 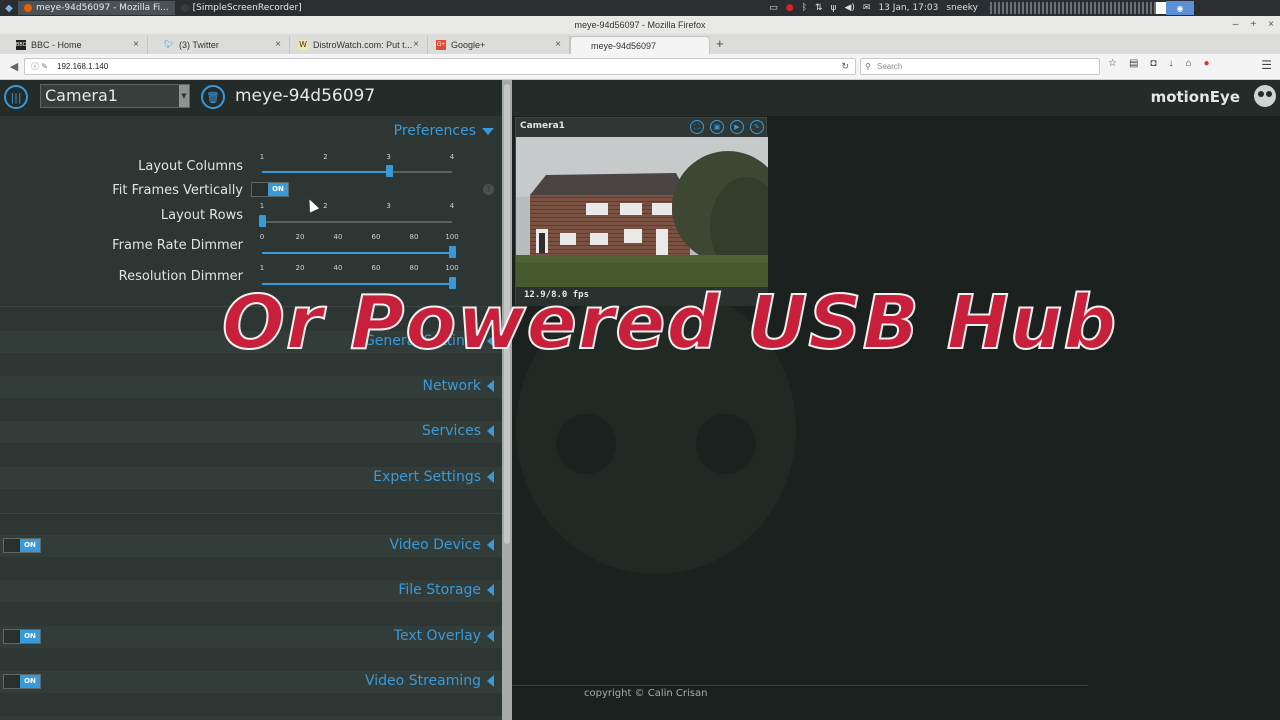 What do you see at coordinates (845, 66) in the screenshot?
I see `reload-icon: ↻` at bounding box center [845, 66].